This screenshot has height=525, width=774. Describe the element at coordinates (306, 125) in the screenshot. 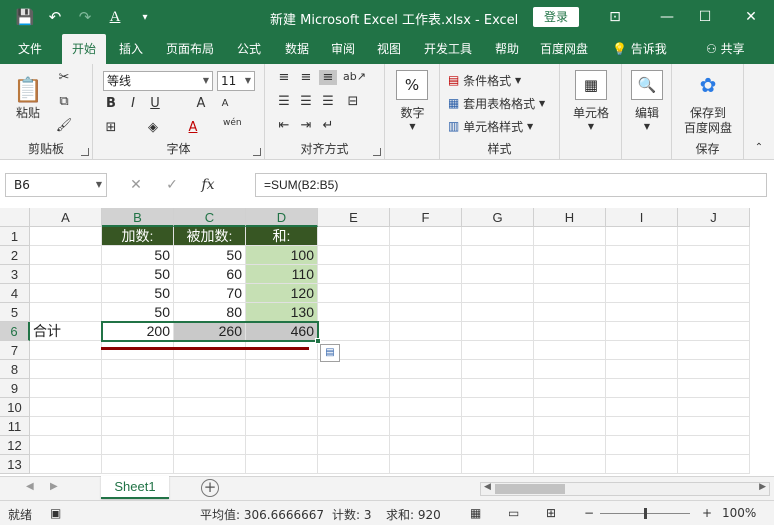

I see `increase-indent-icon: ⇥` at that location.